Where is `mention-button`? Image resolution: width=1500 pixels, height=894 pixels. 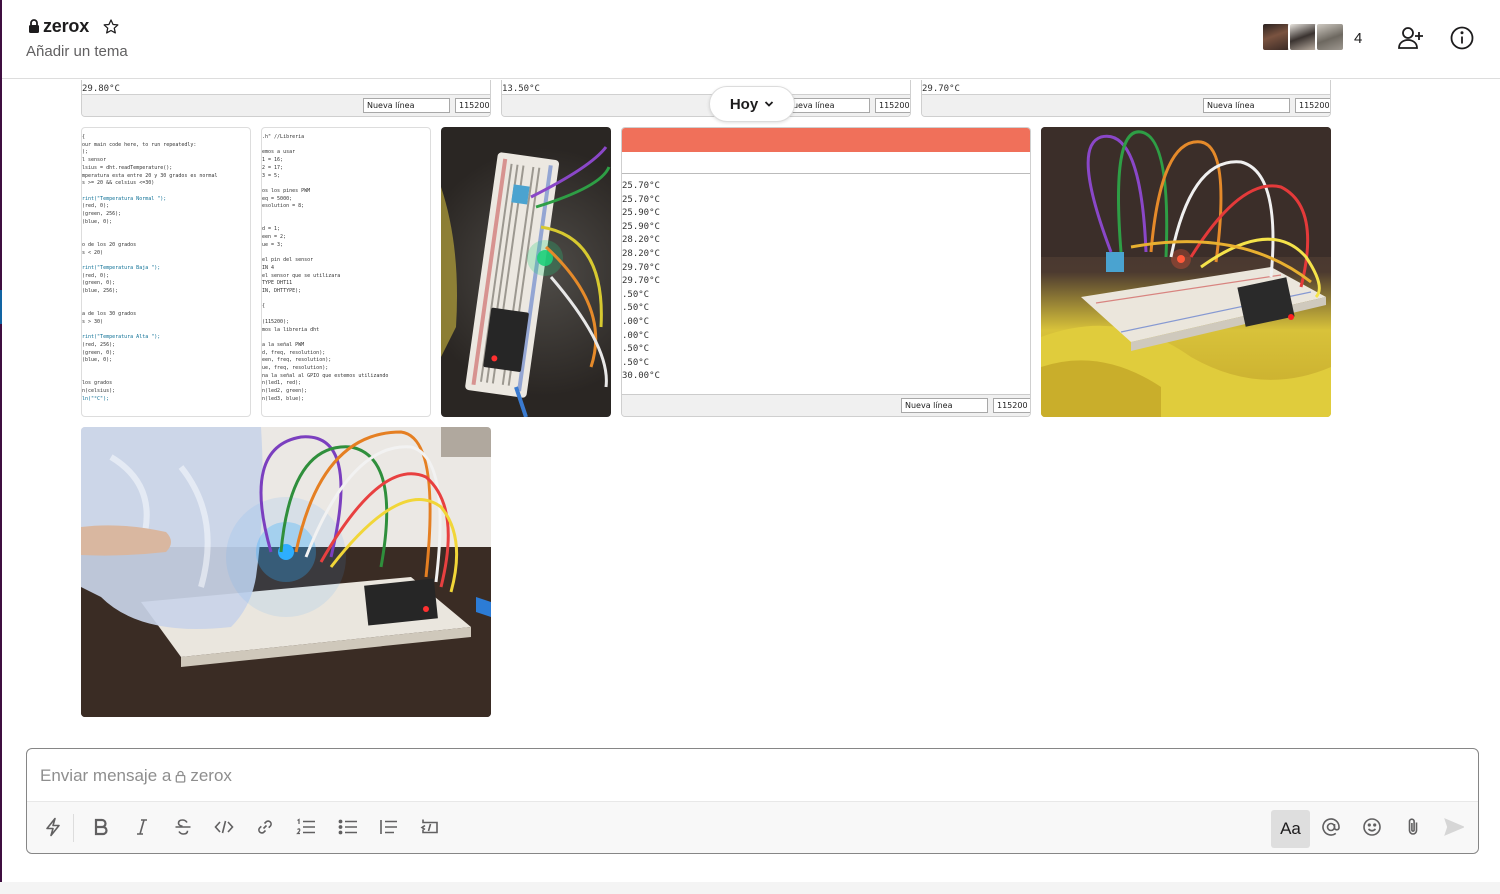
mention-button is located at coordinates (1331, 827).